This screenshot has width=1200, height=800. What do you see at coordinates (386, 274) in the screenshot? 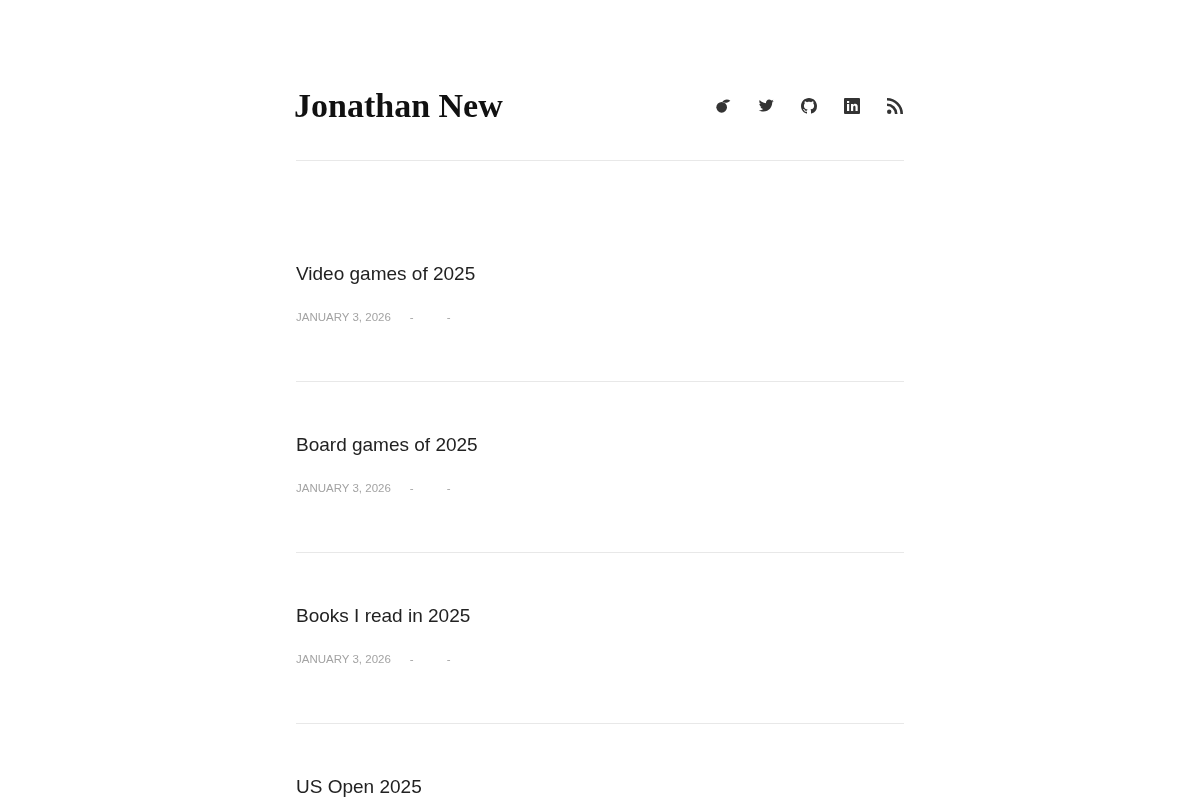
I see `post-title: Video games of 2025` at bounding box center [386, 274].